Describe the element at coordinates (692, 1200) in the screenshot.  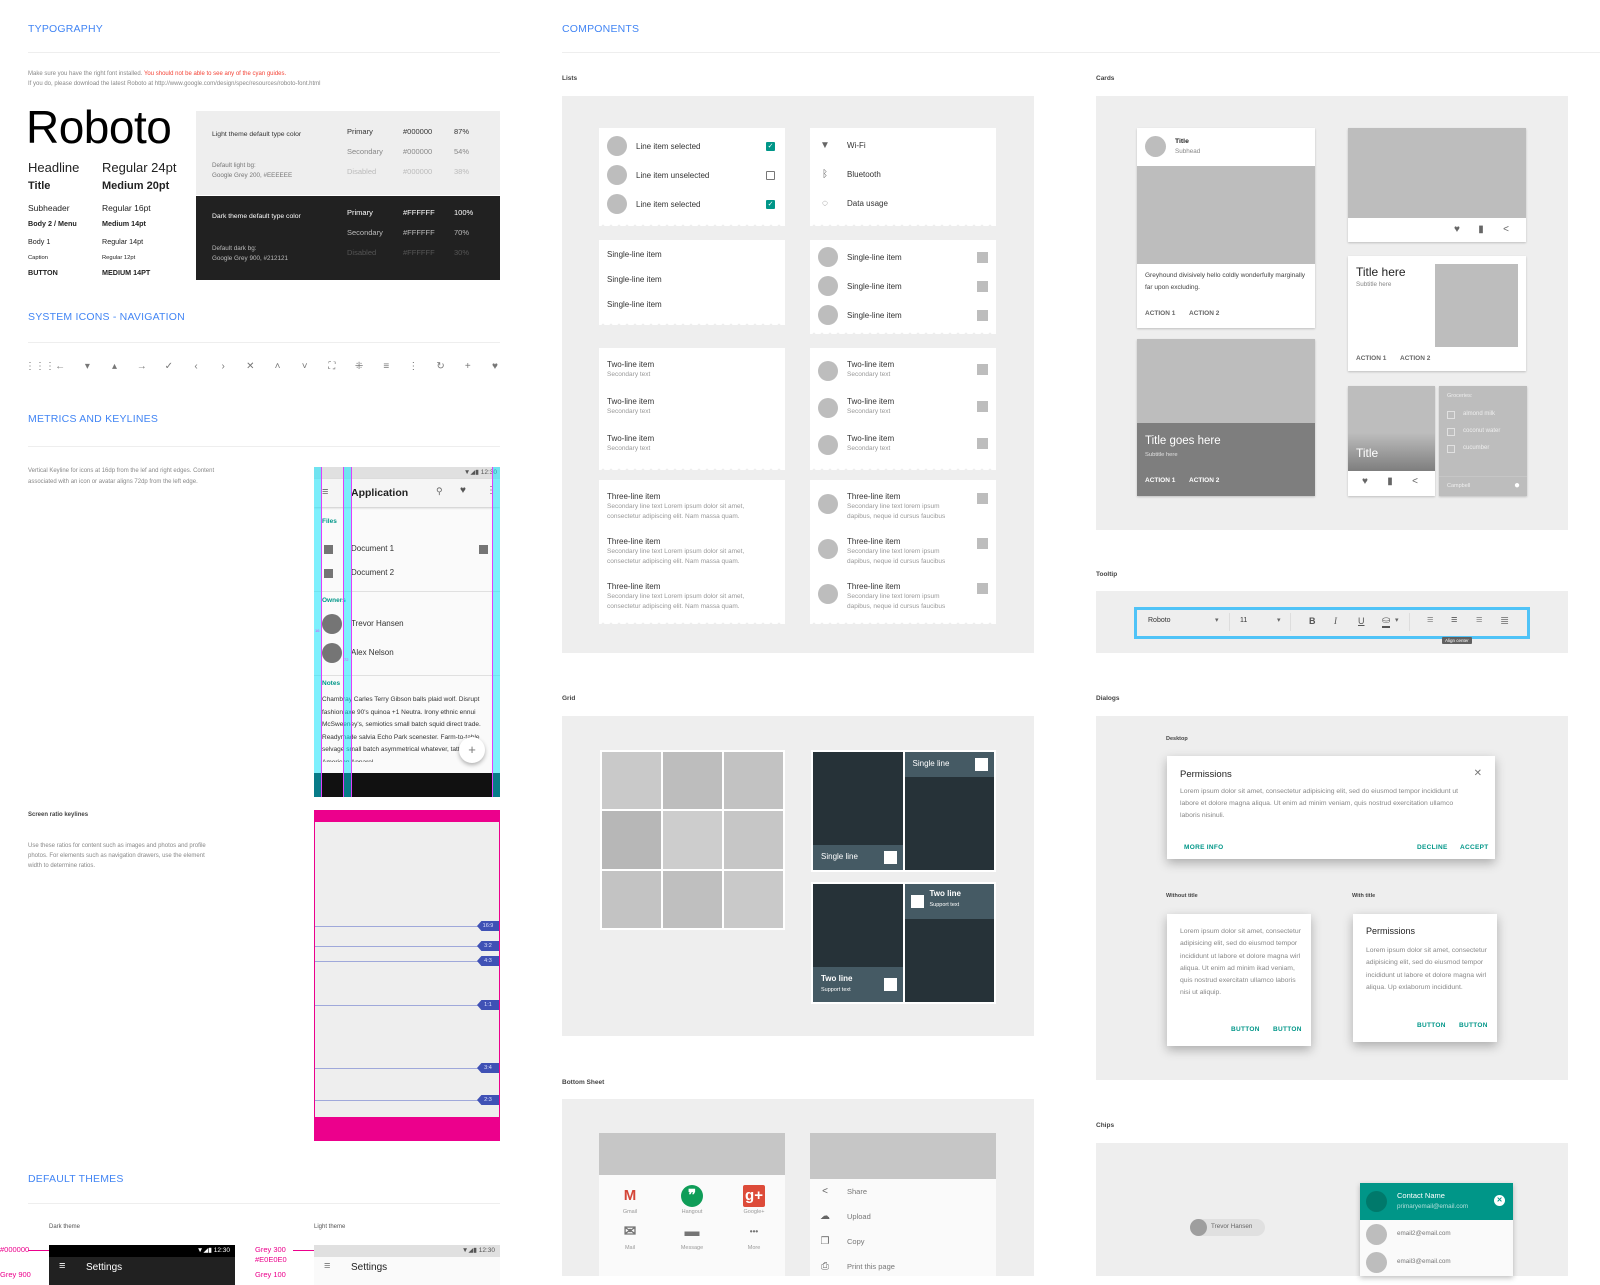
I see `share-app: ❞ Hangout` at that location.